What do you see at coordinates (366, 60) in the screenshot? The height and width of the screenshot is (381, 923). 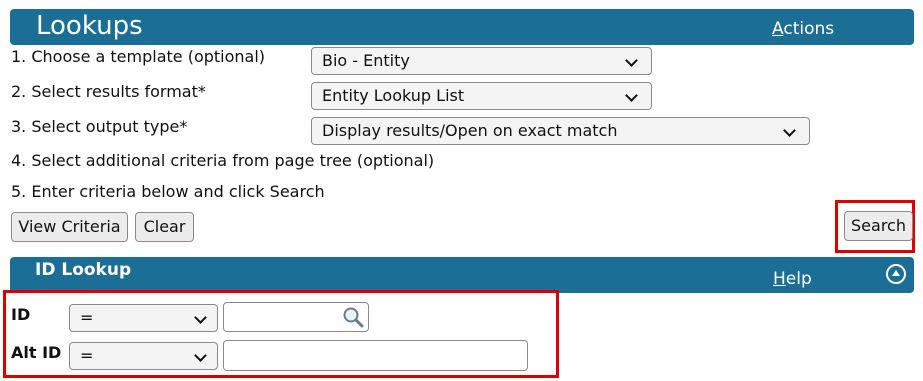 I see `template-select-value: Bio - Entity` at bounding box center [366, 60].